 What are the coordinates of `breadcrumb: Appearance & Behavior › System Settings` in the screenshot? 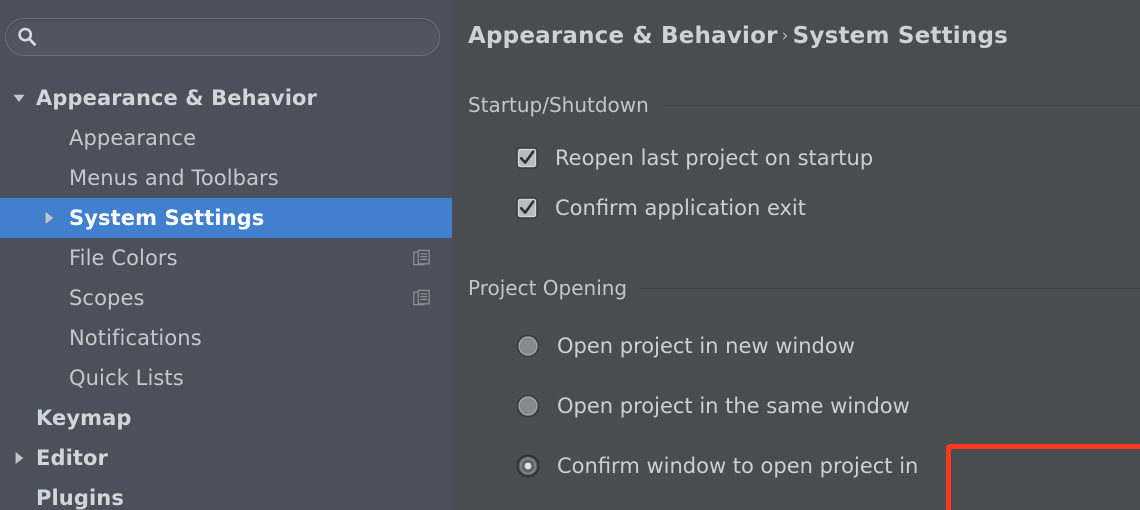 It's located at (738, 36).